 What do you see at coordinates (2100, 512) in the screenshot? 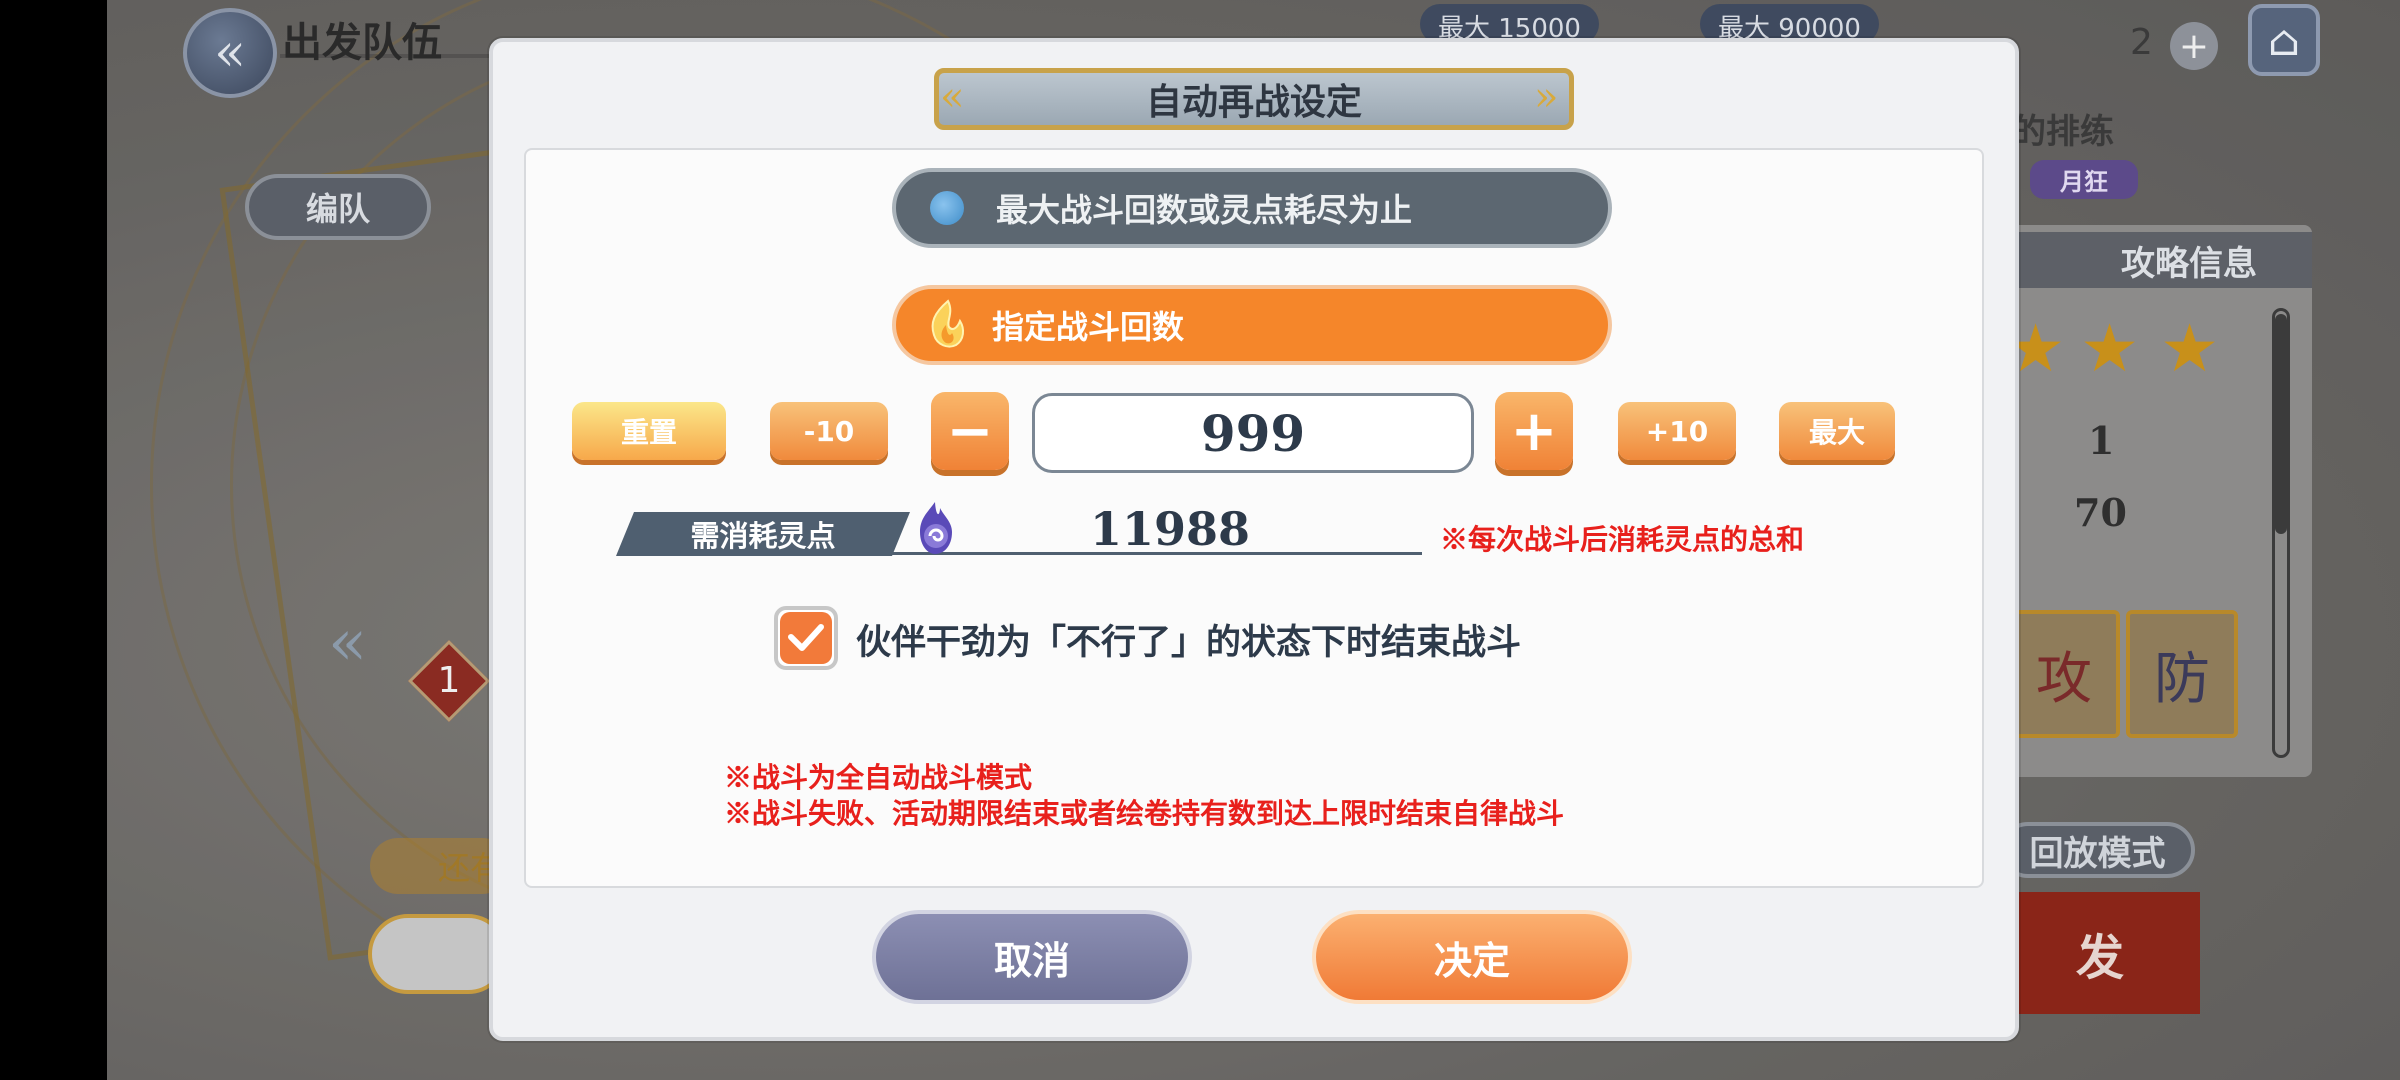
I see `info-value-2: 70` at bounding box center [2100, 512].